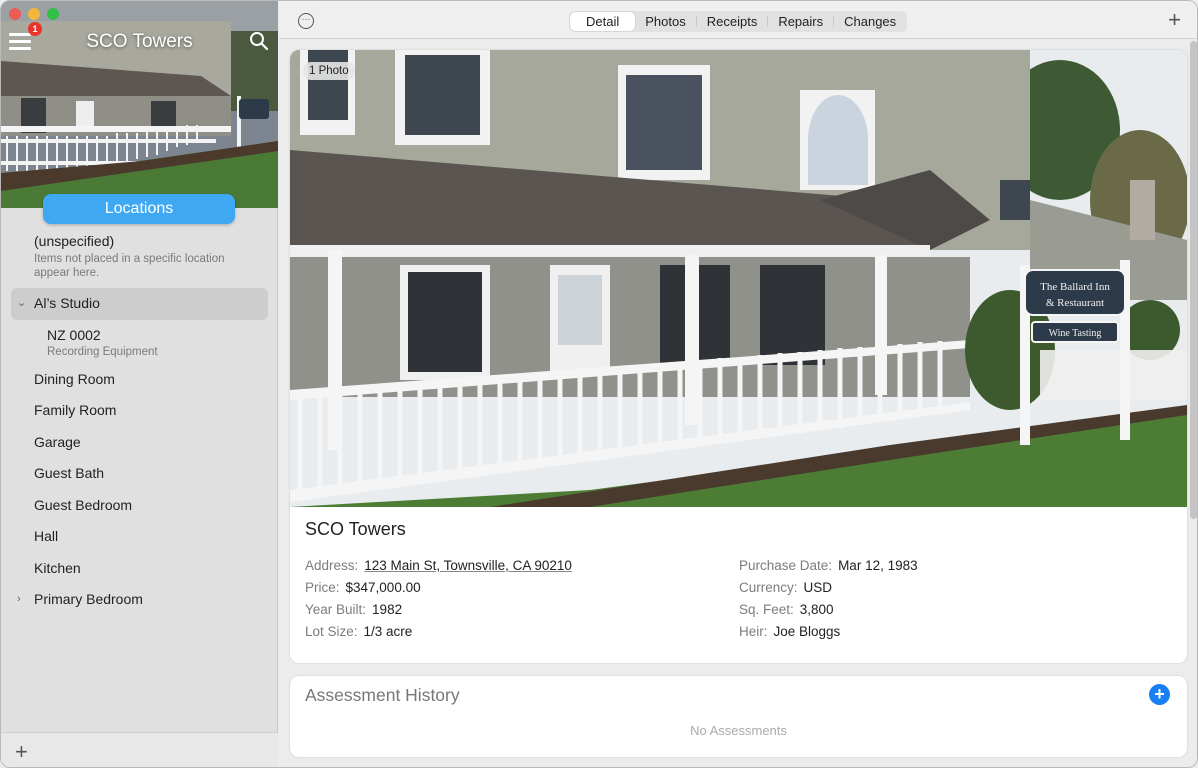 This screenshot has width=1198, height=768. I want to click on location-label: Garage, so click(57, 441).